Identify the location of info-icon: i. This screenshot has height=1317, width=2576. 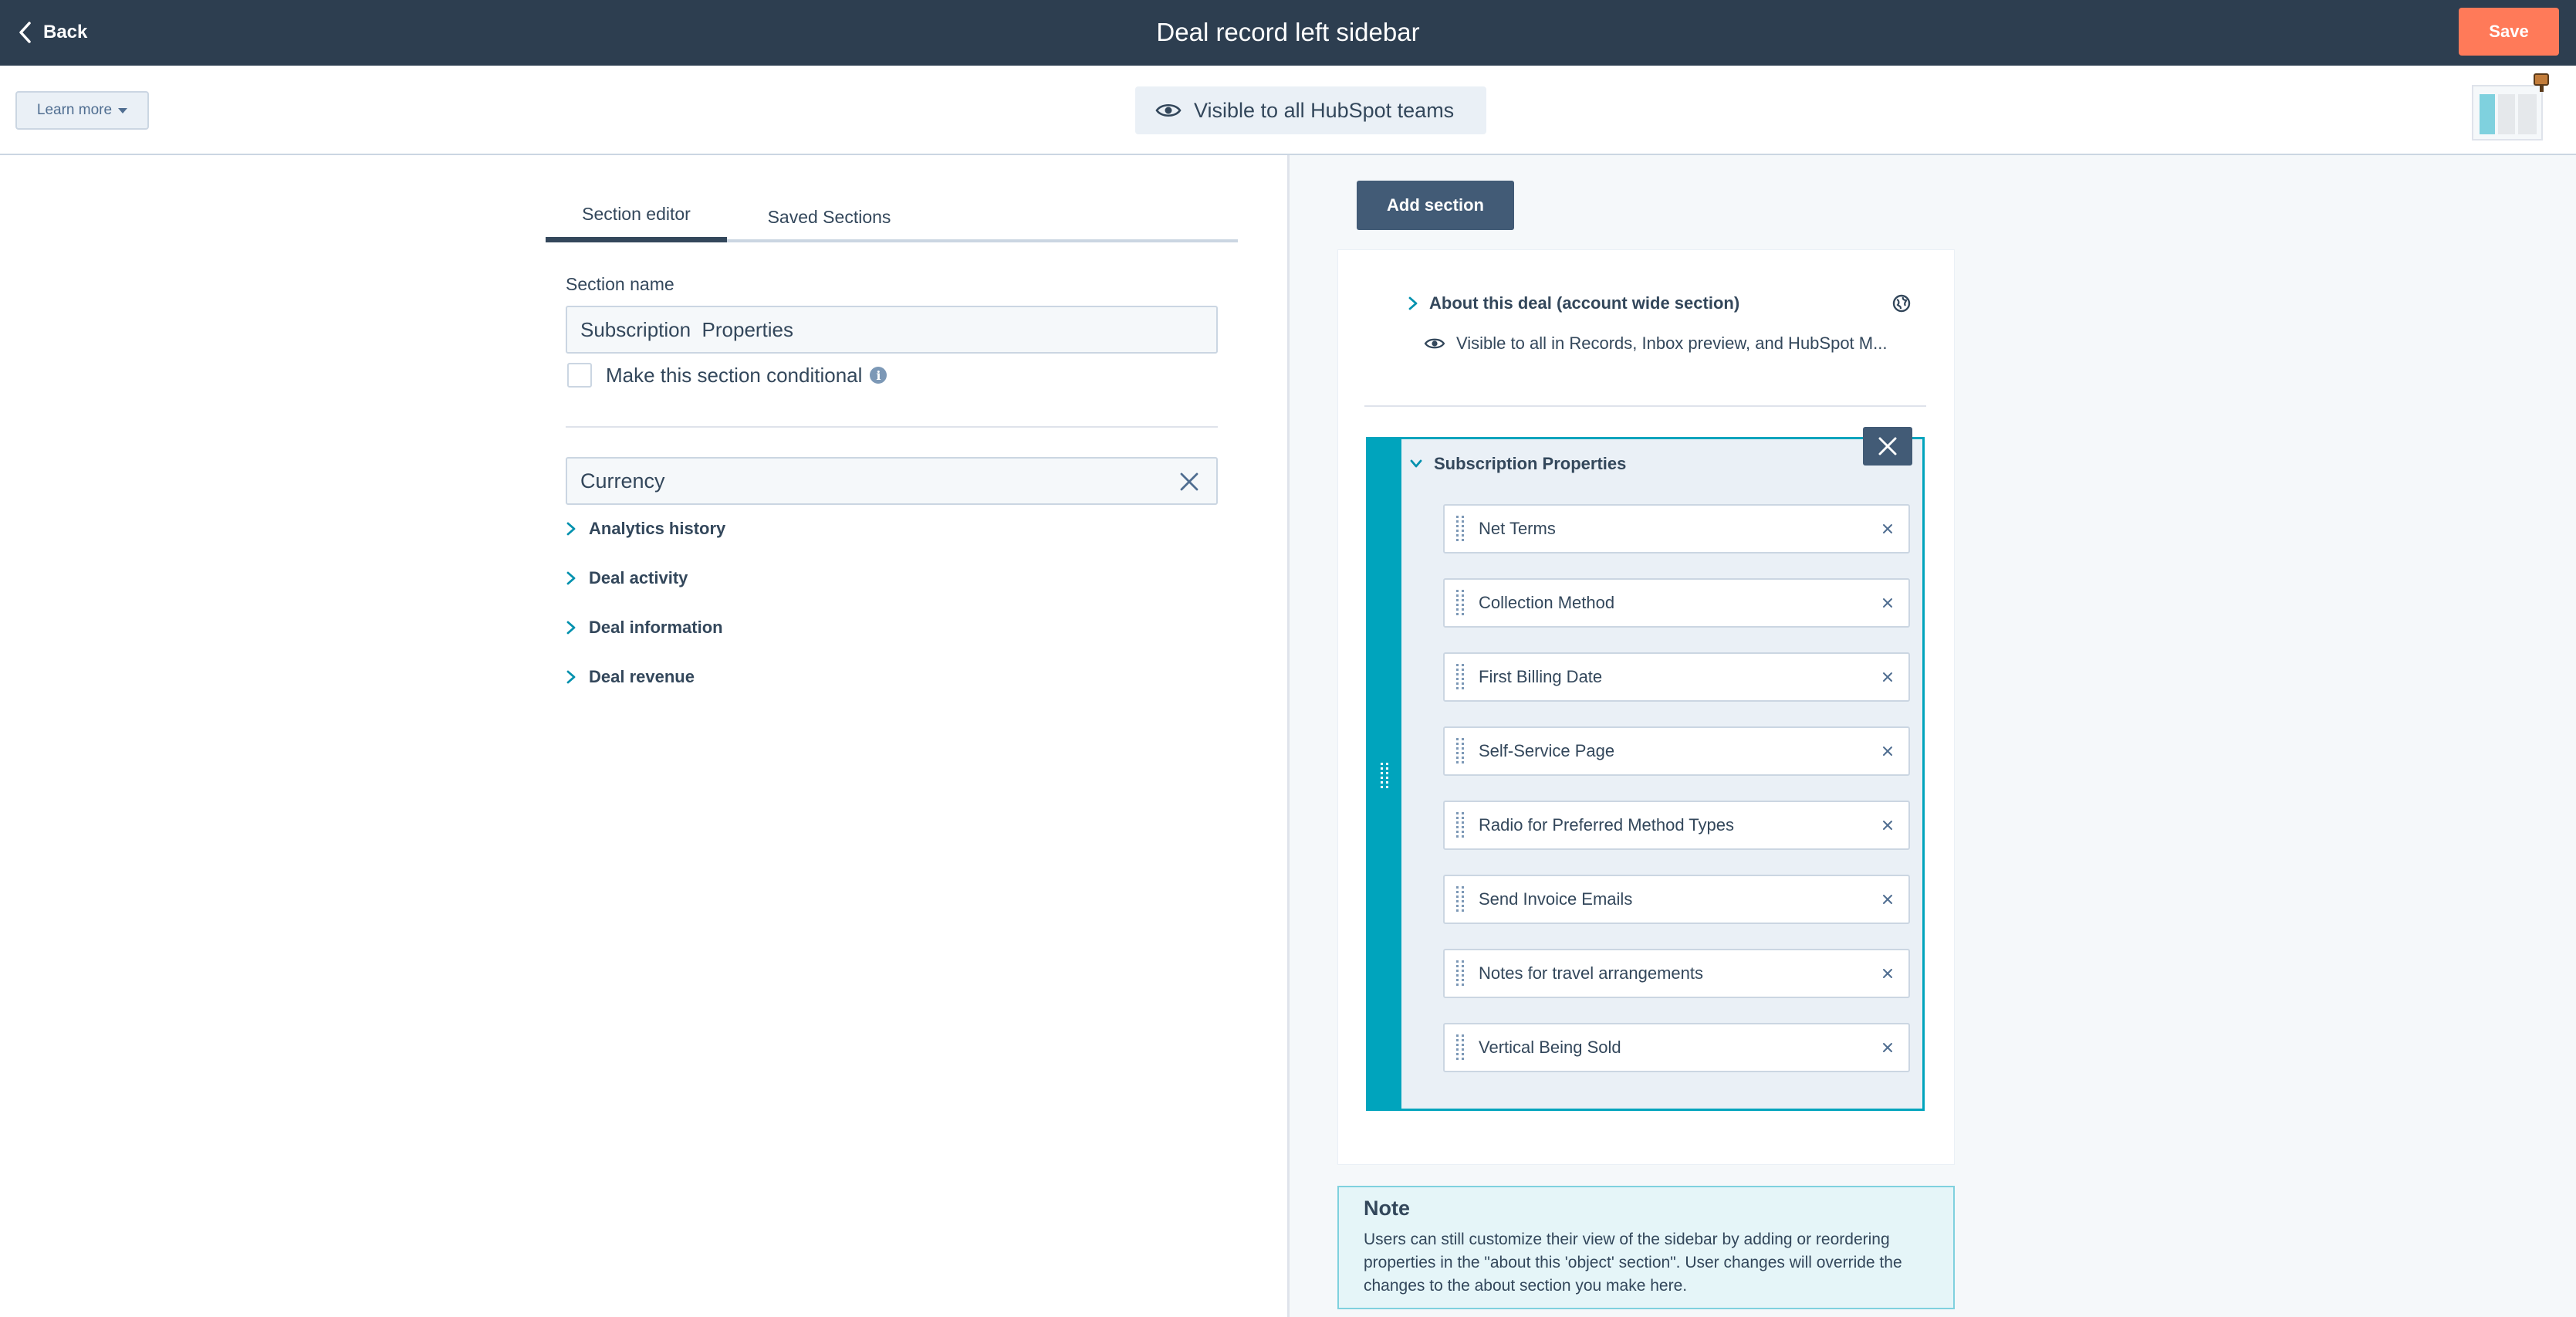
(878, 375).